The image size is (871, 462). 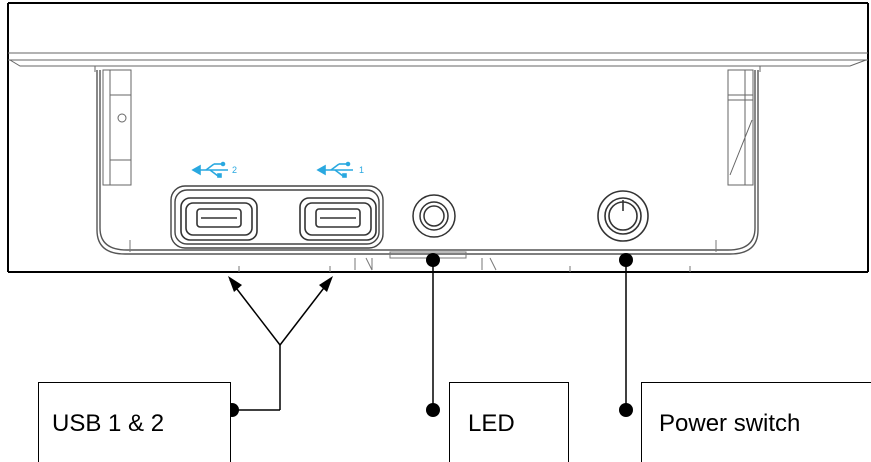 I want to click on power-callout-leader, so click(x=626, y=335).